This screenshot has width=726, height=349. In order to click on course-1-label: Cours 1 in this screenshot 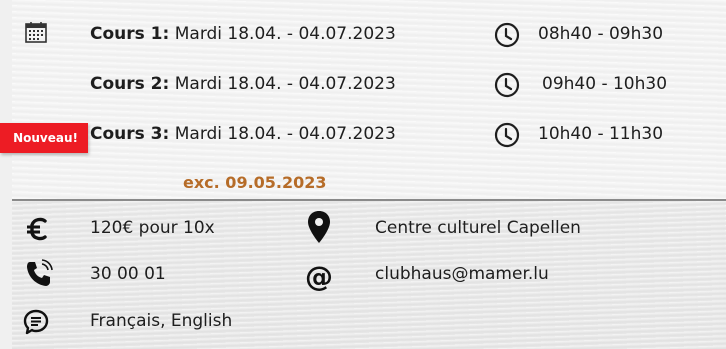, I will do `click(126, 34)`.